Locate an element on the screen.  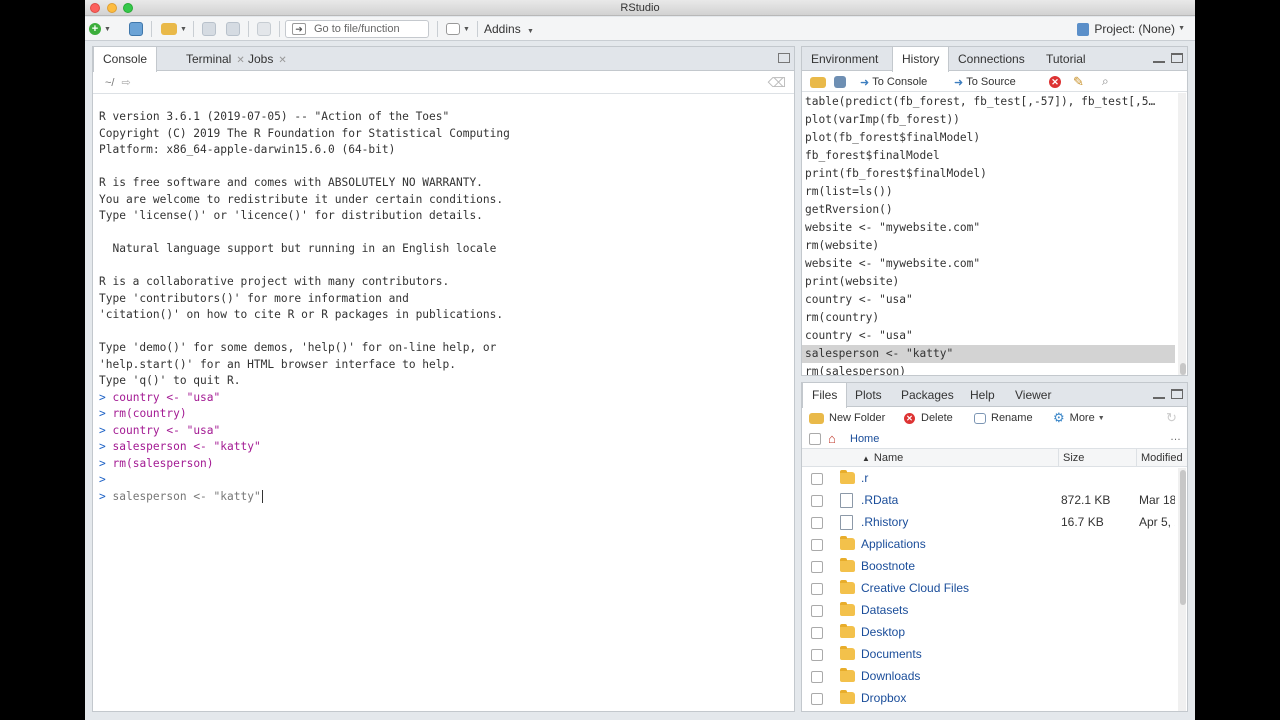
file-name-link: Desktop is located at coordinates (883, 632).